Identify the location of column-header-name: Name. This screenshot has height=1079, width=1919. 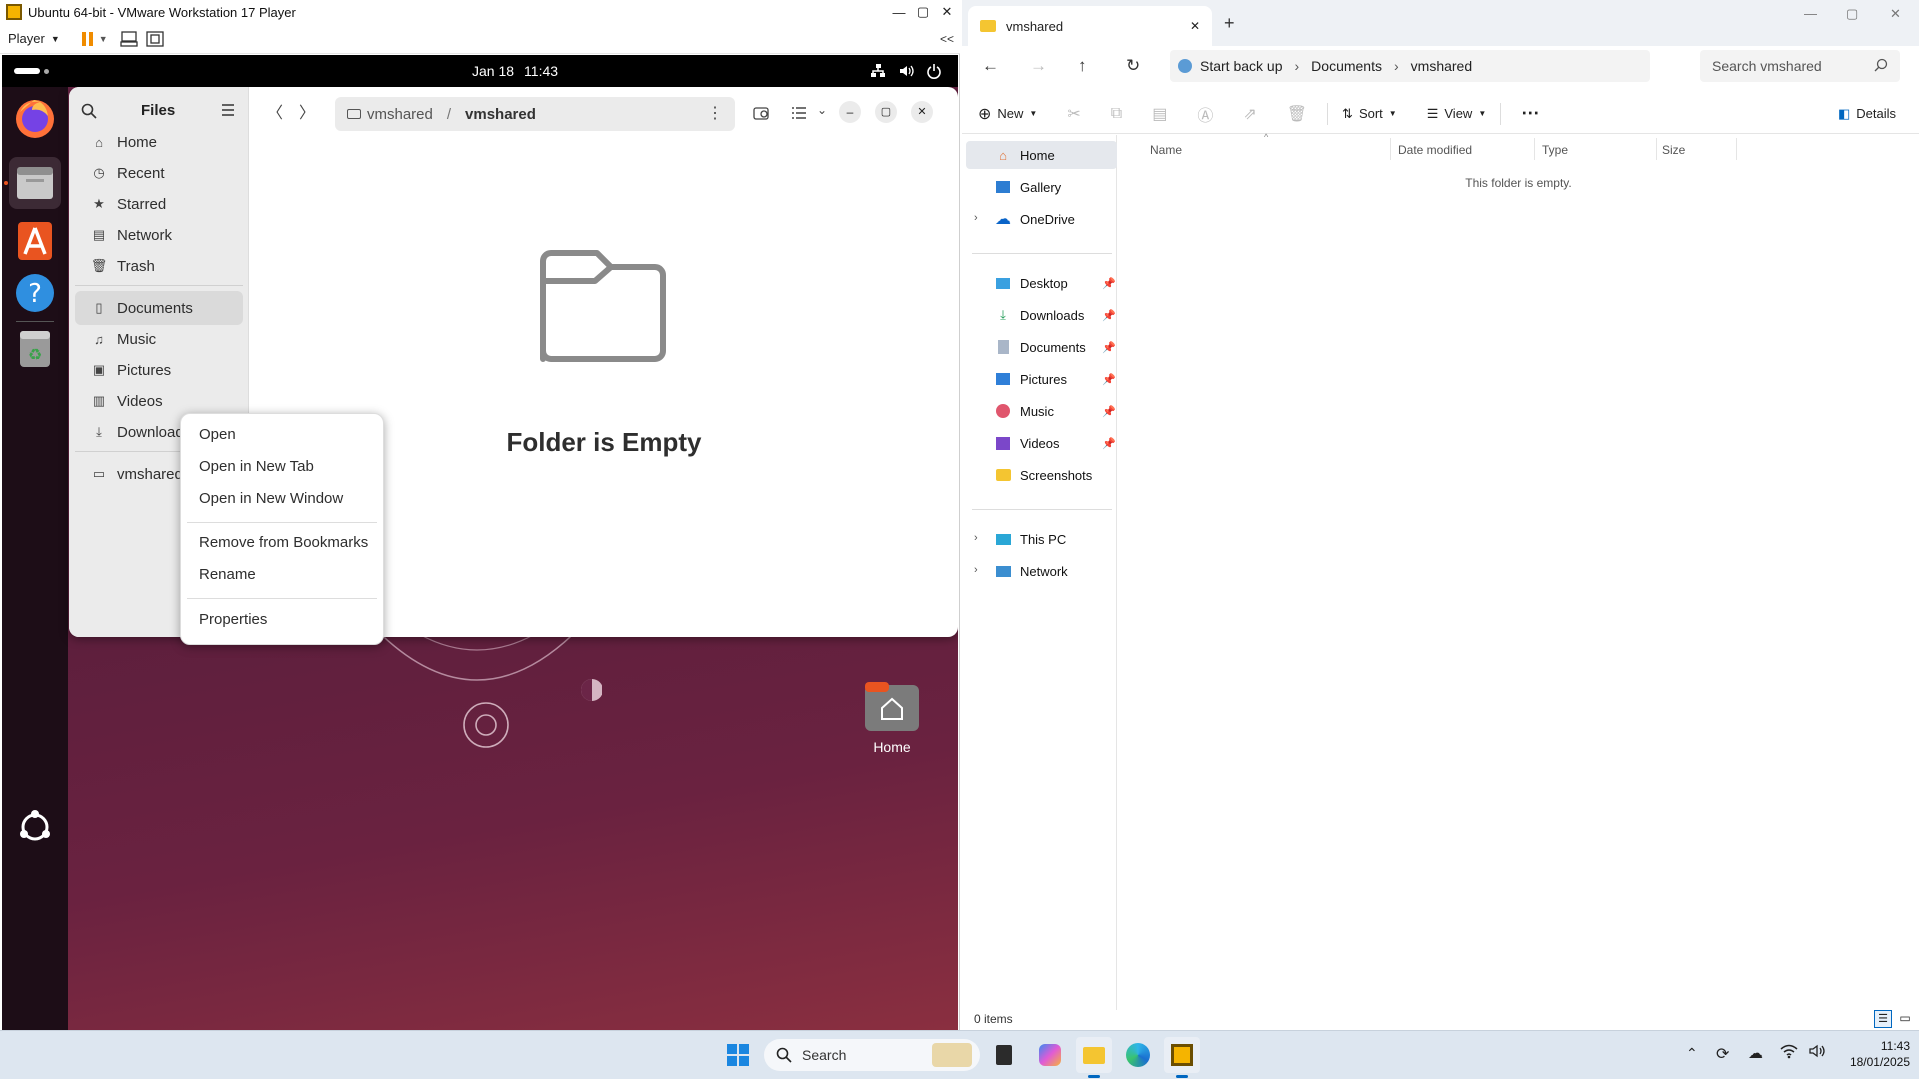
(1166, 150).